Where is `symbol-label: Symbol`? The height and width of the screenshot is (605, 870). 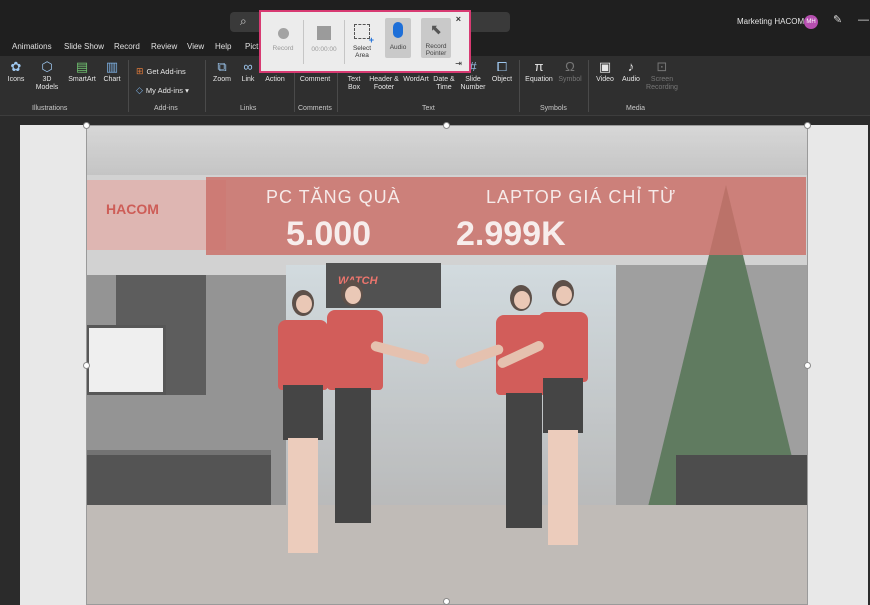
symbol-label: Symbol is located at coordinates (570, 79).